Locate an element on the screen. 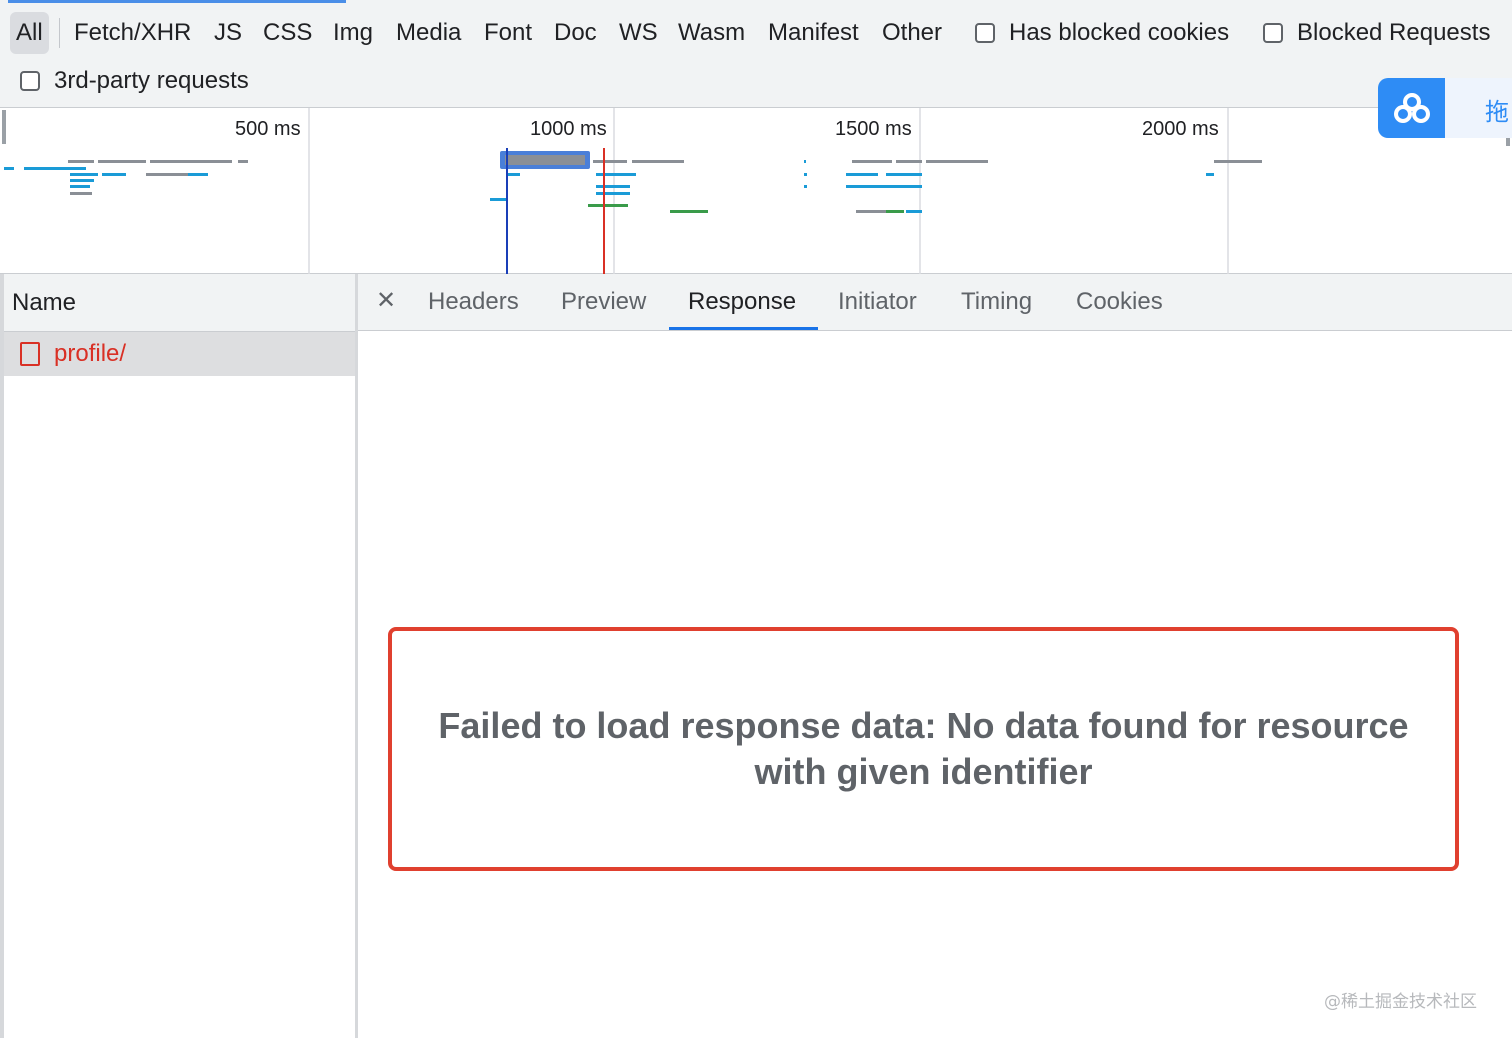 The height and width of the screenshot is (1038, 1512). filter-manifest: Manifest is located at coordinates (813, 33).